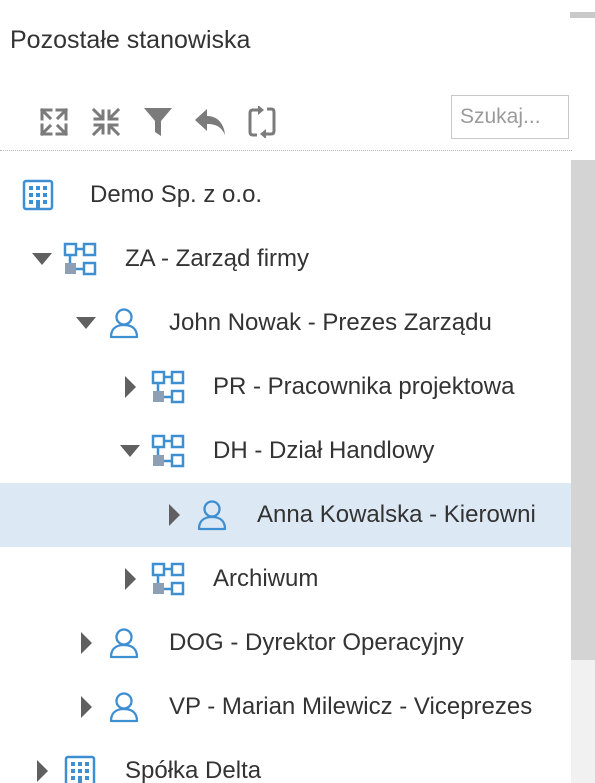 Image resolution: width=595 pixels, height=783 pixels. Describe the element at coordinates (323, 451) in the screenshot. I see `tree-node-label: DH - Dział Handlowy` at that location.